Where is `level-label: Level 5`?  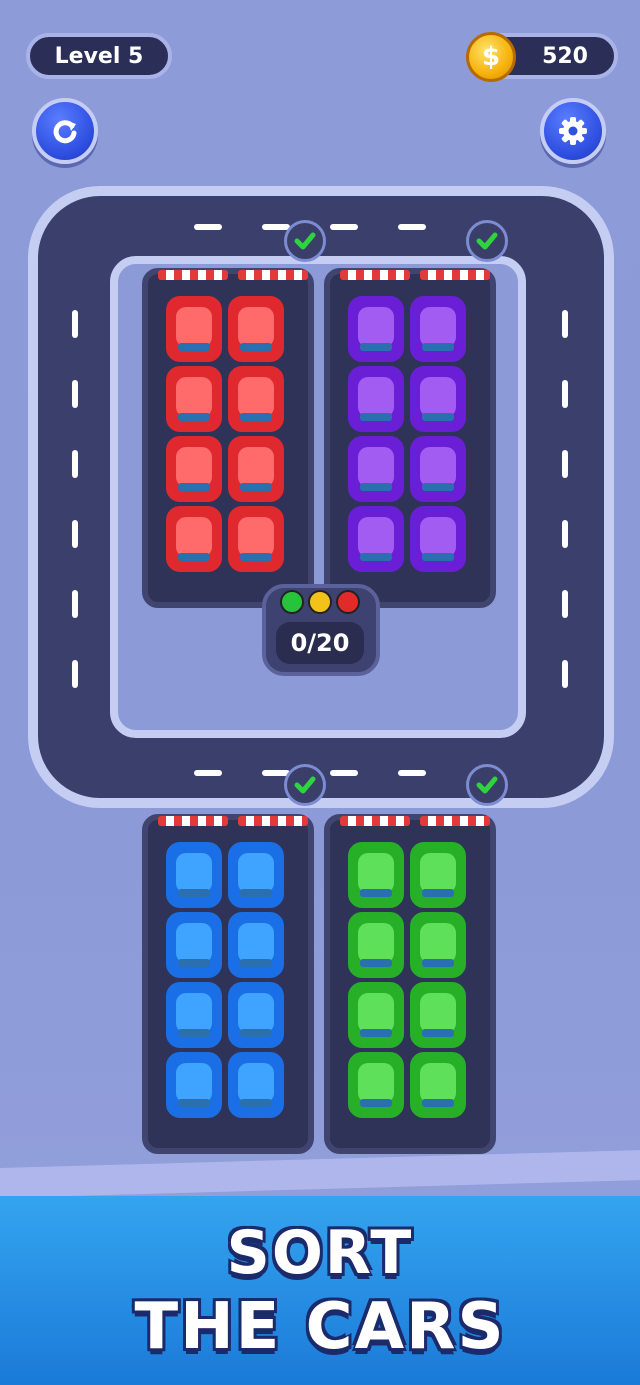 level-label: Level 5 is located at coordinates (99, 56).